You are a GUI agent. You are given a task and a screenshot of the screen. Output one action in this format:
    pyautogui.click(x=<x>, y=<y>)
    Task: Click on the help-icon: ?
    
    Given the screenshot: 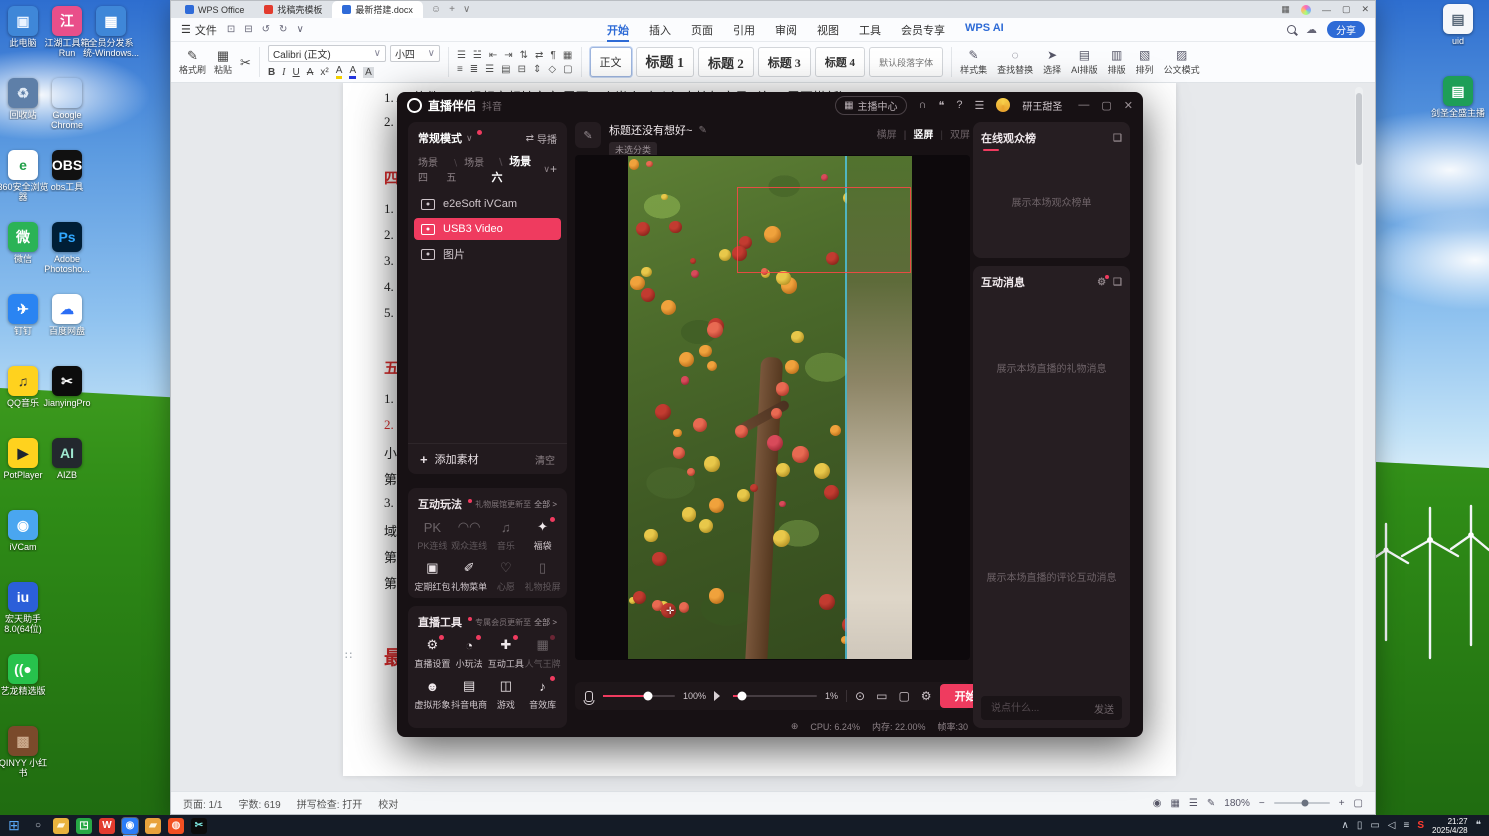 What is the action you would take?
    pyautogui.click(x=959, y=105)
    